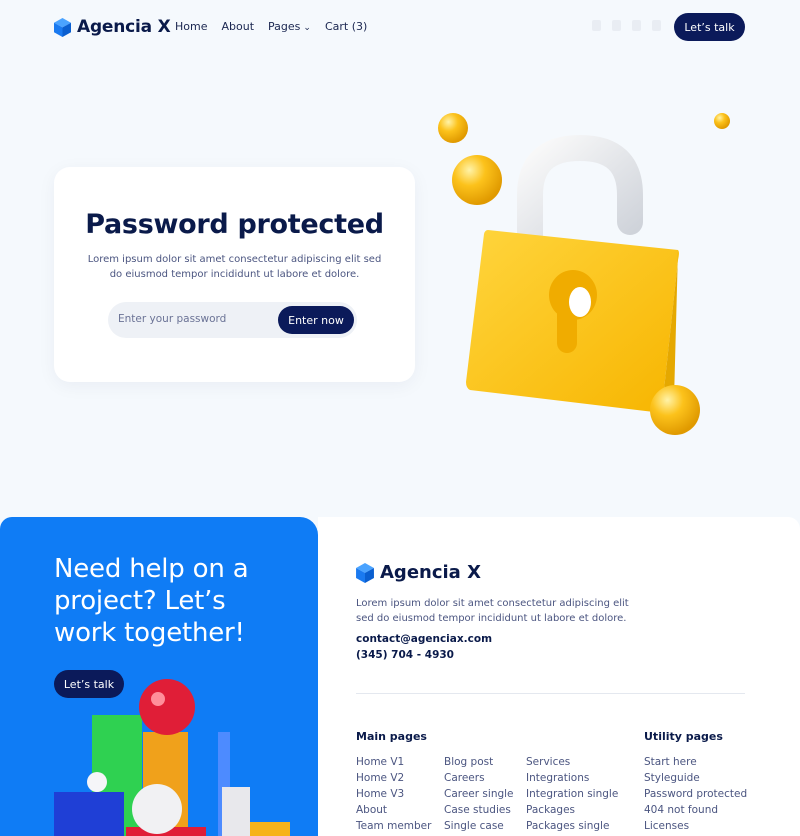 Image resolution: width=800 pixels, height=836 pixels. I want to click on footer-link: Case studies, so click(479, 810).